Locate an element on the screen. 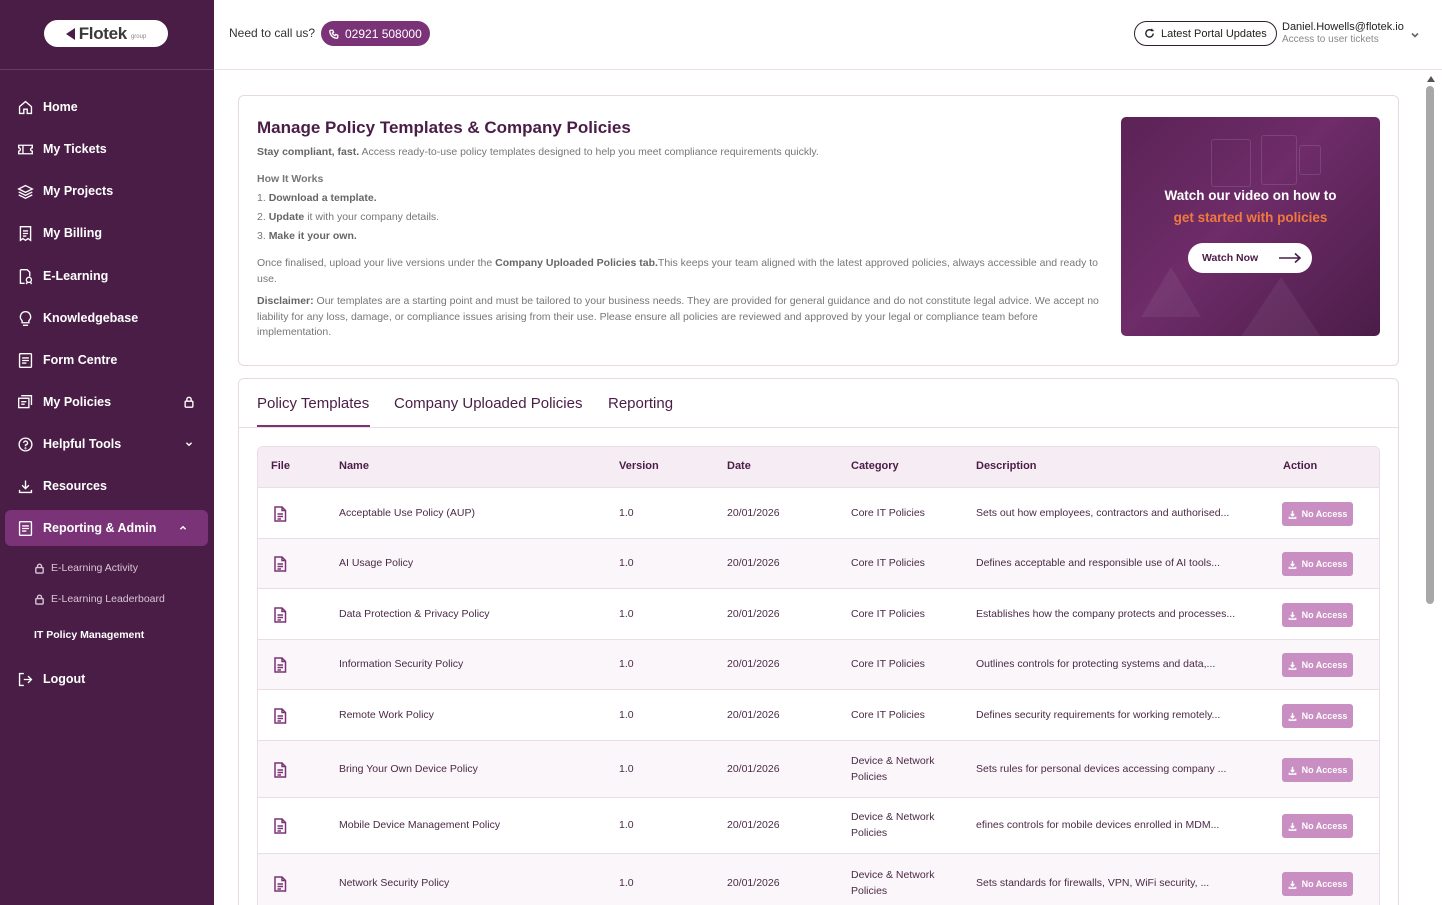 This screenshot has width=1442, height=905. sidebar-item-e-learning: E-Learning is located at coordinates (107, 276).